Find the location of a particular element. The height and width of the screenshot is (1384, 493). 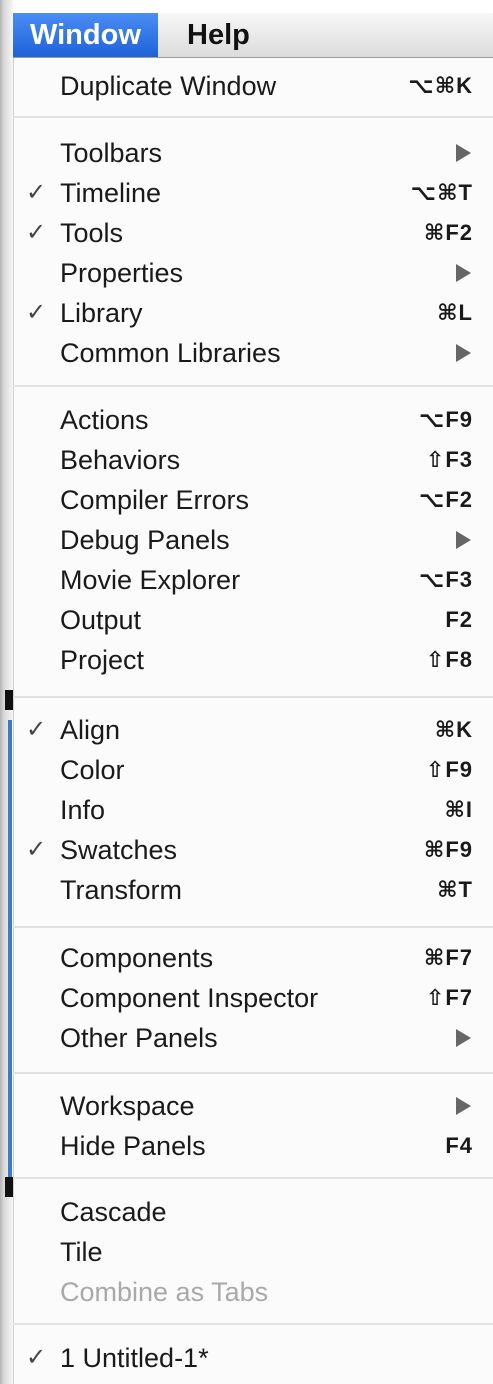

menu-item-library: ✓ Library ⌘L is located at coordinates (253, 313).